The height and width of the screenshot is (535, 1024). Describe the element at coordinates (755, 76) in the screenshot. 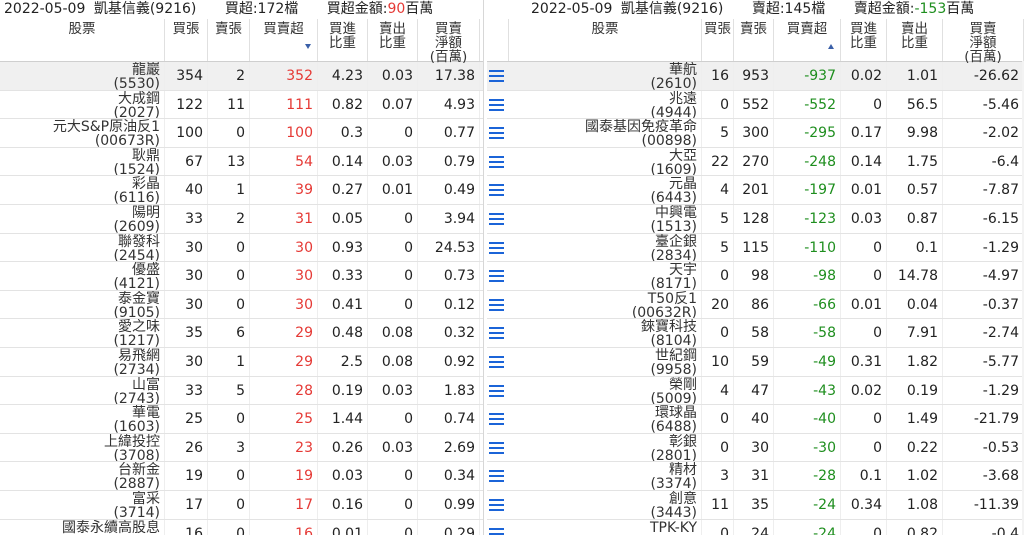

I see `table-row: 華航 (2610) 16 953 -937 0.02 1.01 -26.62` at that location.